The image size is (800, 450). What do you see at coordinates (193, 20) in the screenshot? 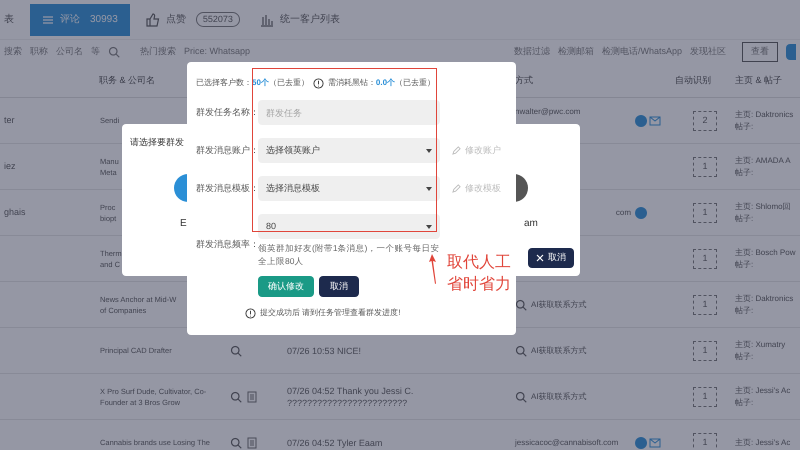
I see `top-tab: 点赞 552073` at bounding box center [193, 20].